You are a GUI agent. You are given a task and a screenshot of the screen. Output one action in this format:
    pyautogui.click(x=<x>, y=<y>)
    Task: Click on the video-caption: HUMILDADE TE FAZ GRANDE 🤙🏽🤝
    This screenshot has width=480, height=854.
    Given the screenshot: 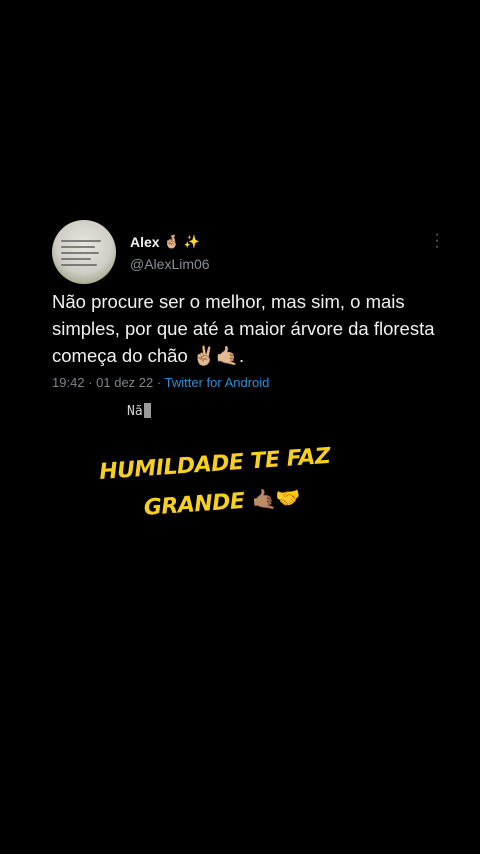 What is the action you would take?
    pyautogui.click(x=230, y=483)
    